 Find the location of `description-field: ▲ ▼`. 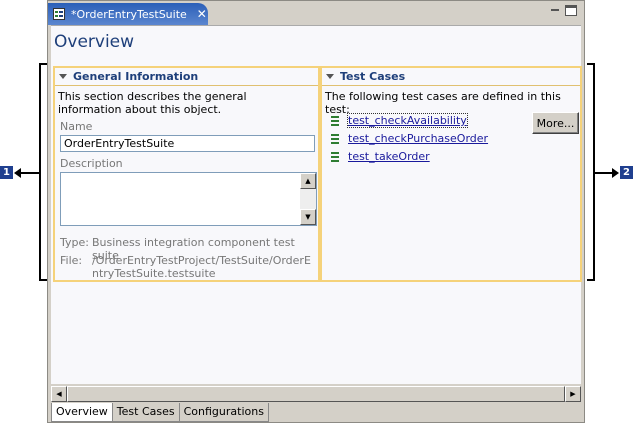

description-field: ▲ ▼ is located at coordinates (188, 199).